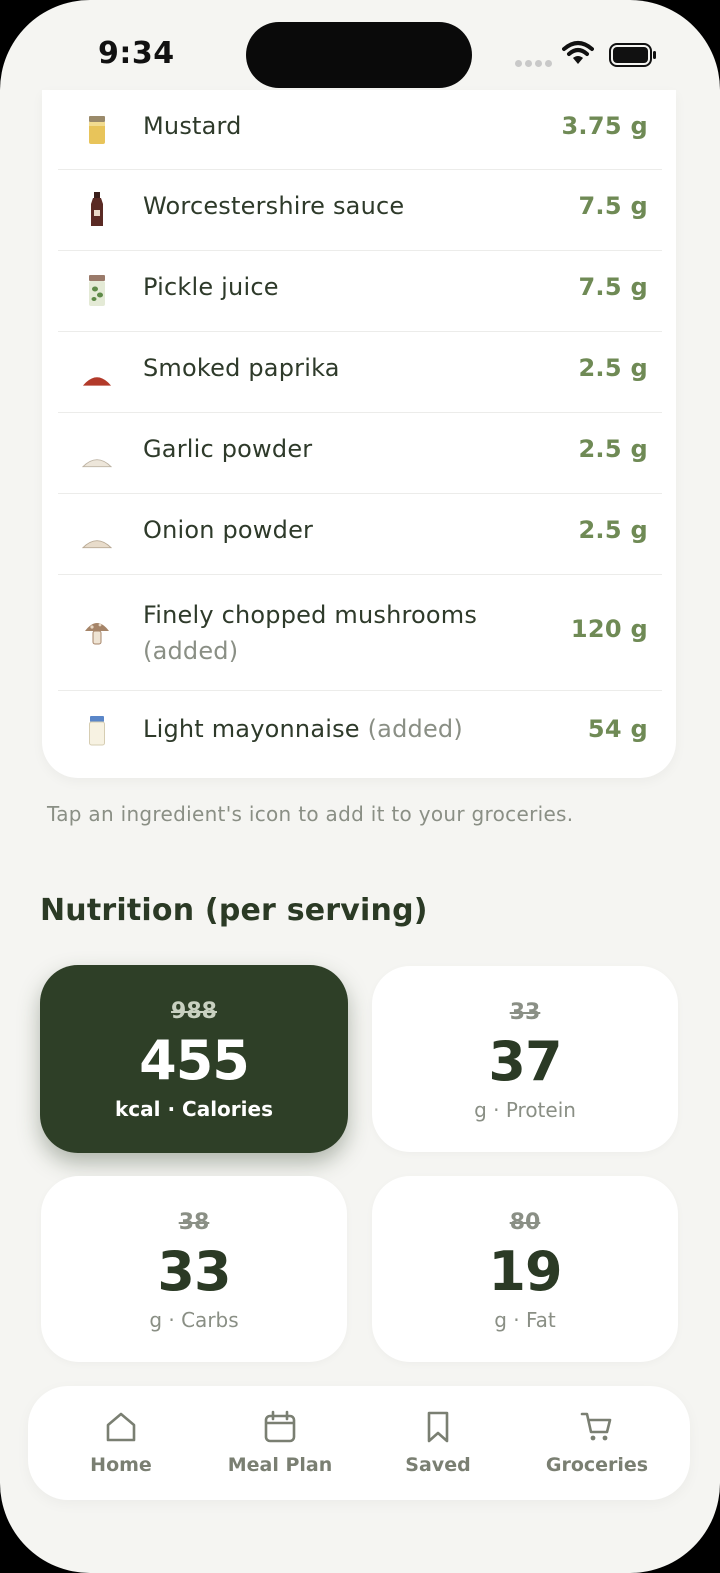 The image size is (720, 1573). I want to click on protein-unit: g · Protein, so click(525, 1110).